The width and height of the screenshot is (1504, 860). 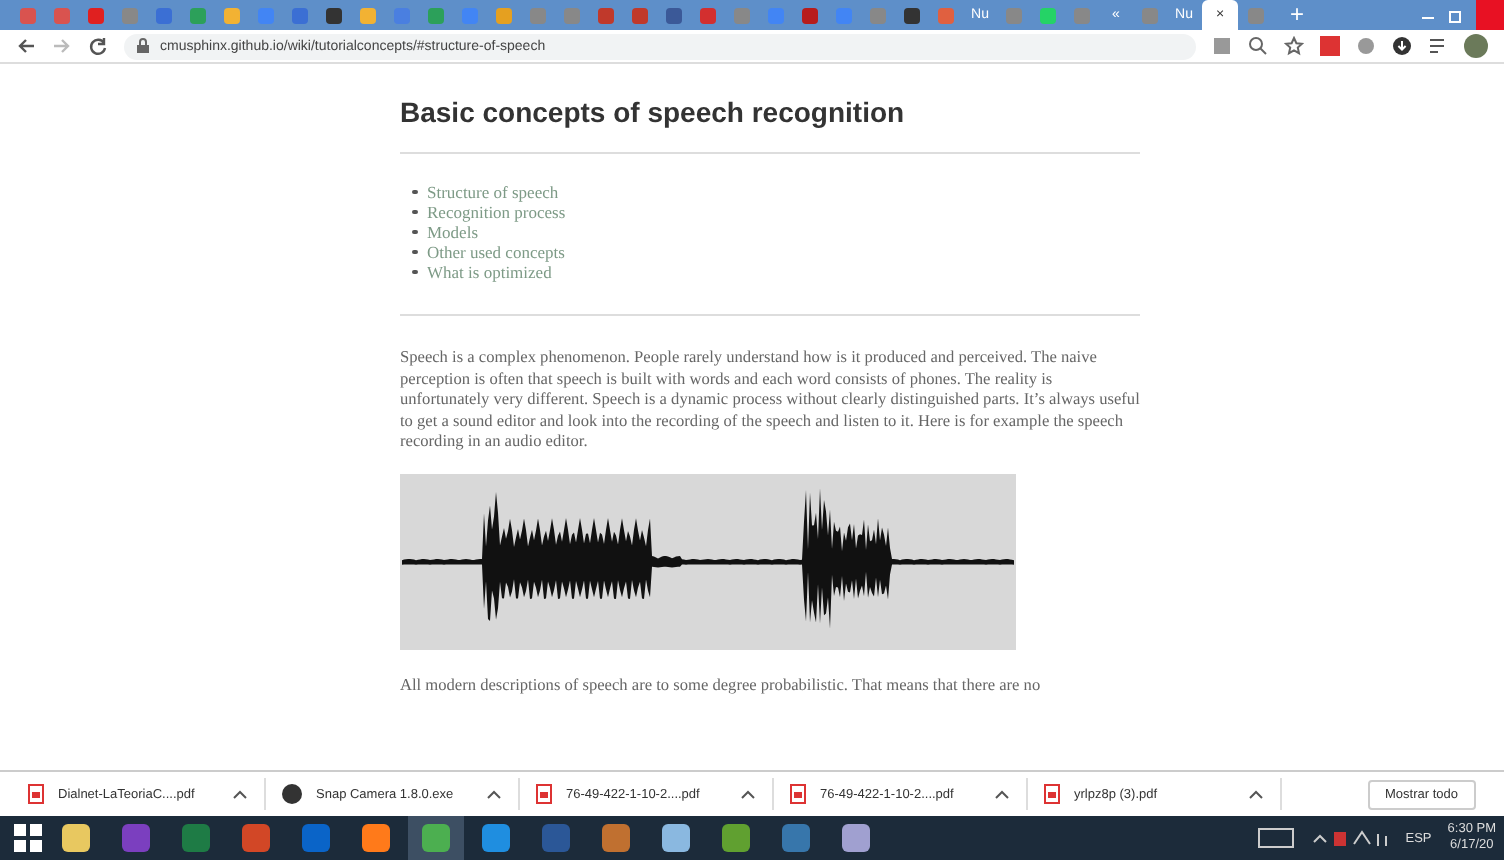 I want to click on keyboard-icon, so click(x=1275, y=838).